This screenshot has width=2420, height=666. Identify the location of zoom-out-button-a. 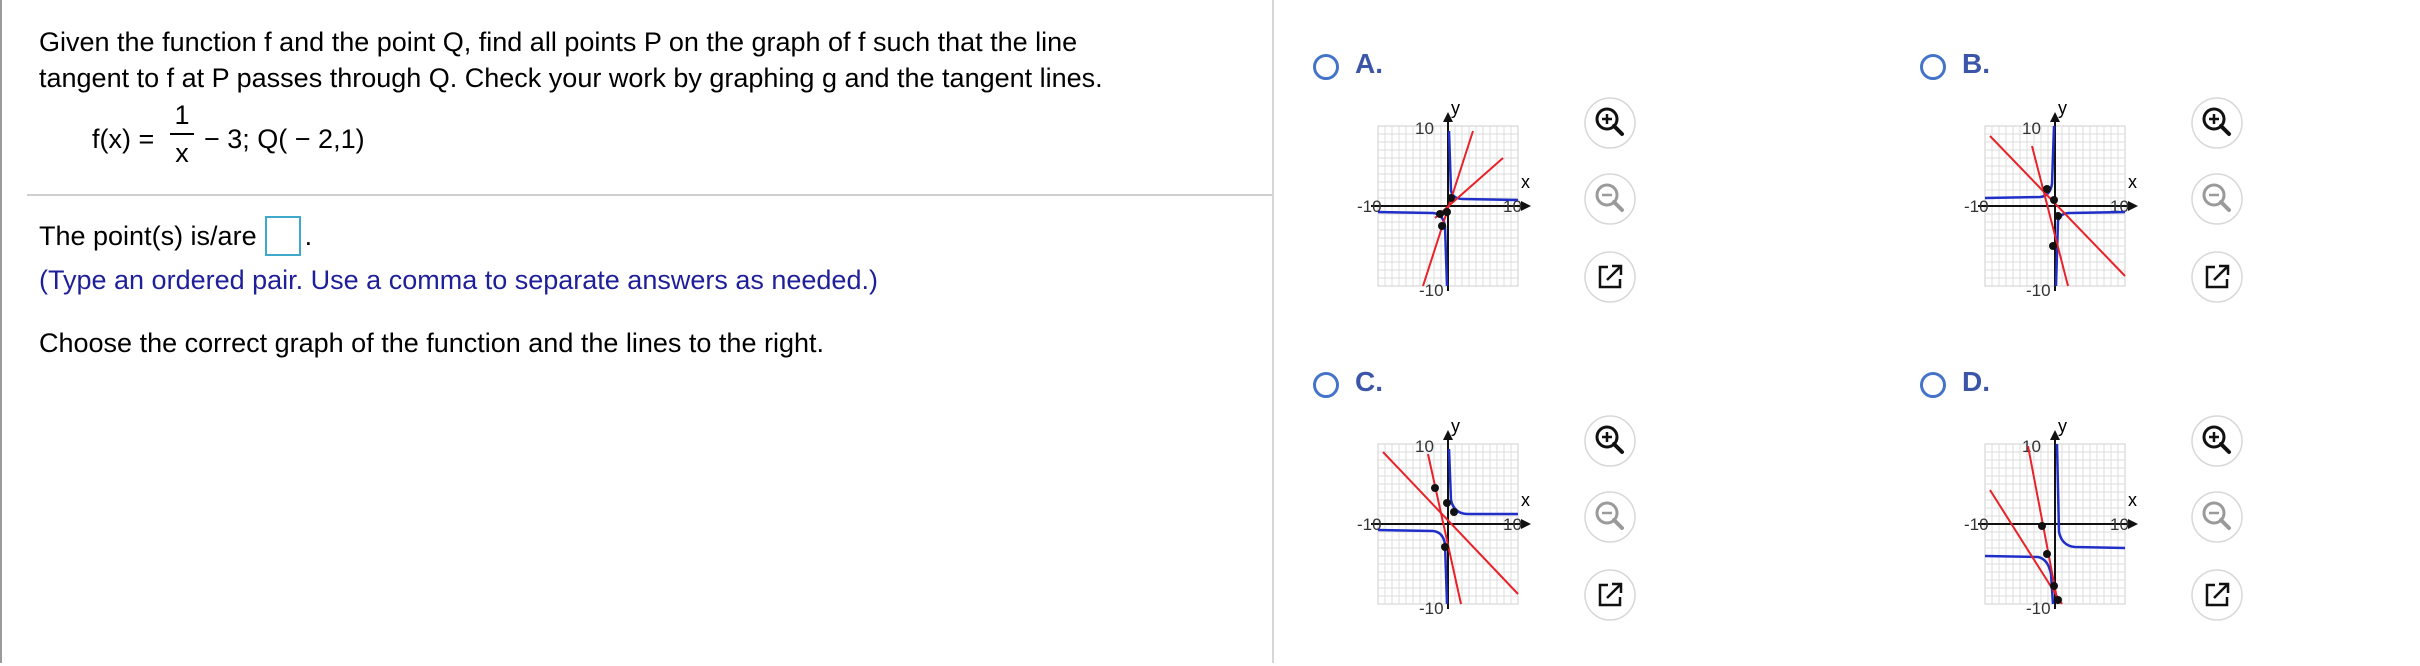
(1610, 199).